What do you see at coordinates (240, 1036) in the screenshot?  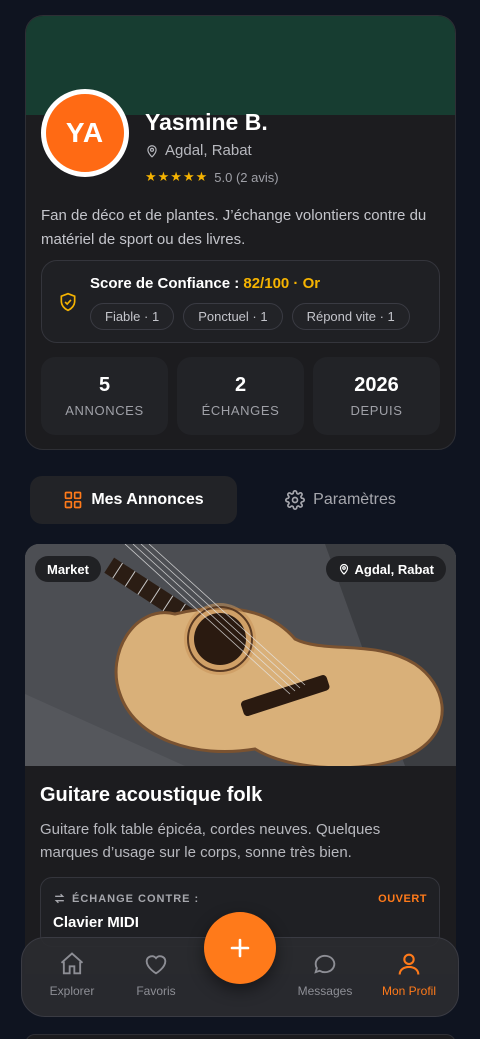 I see `next-listing-card` at bounding box center [240, 1036].